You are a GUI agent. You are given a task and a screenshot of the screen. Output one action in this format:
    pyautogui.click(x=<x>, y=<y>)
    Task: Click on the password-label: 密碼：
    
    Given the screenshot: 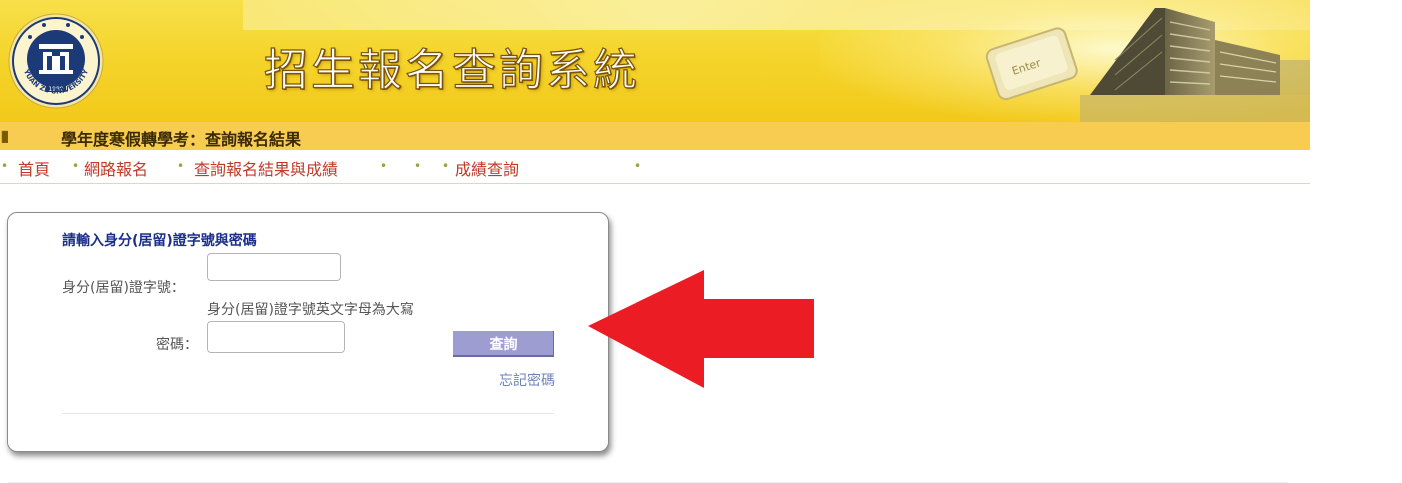 What is the action you would take?
    pyautogui.click(x=177, y=345)
    